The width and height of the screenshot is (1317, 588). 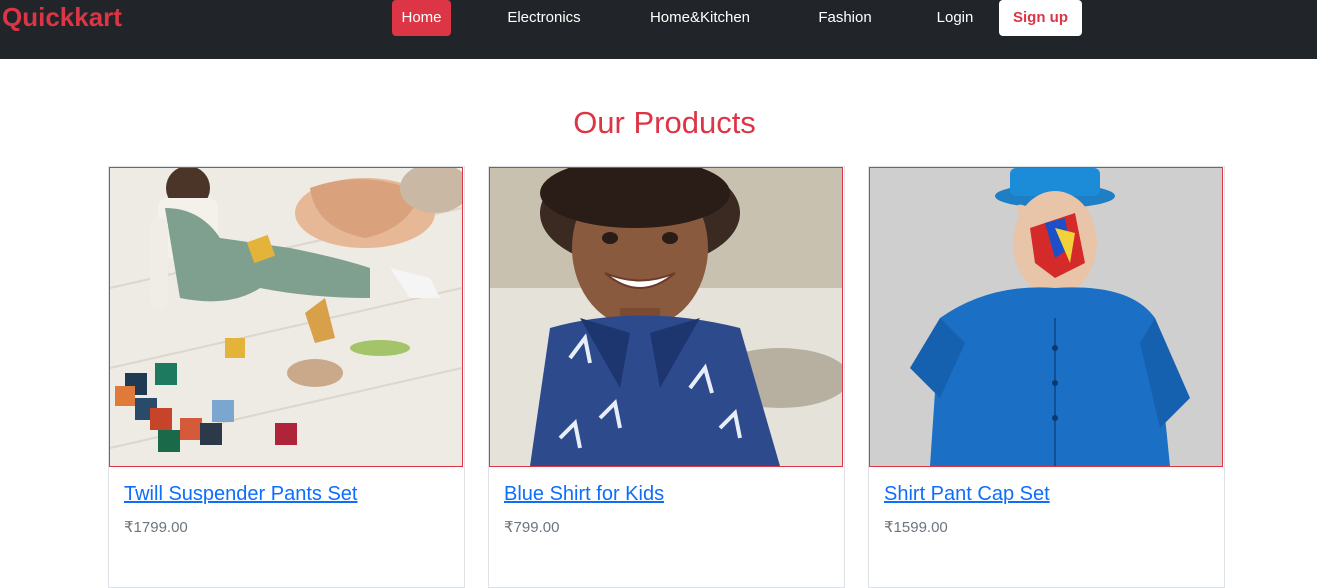 I want to click on nav-home: Home, so click(x=421, y=18).